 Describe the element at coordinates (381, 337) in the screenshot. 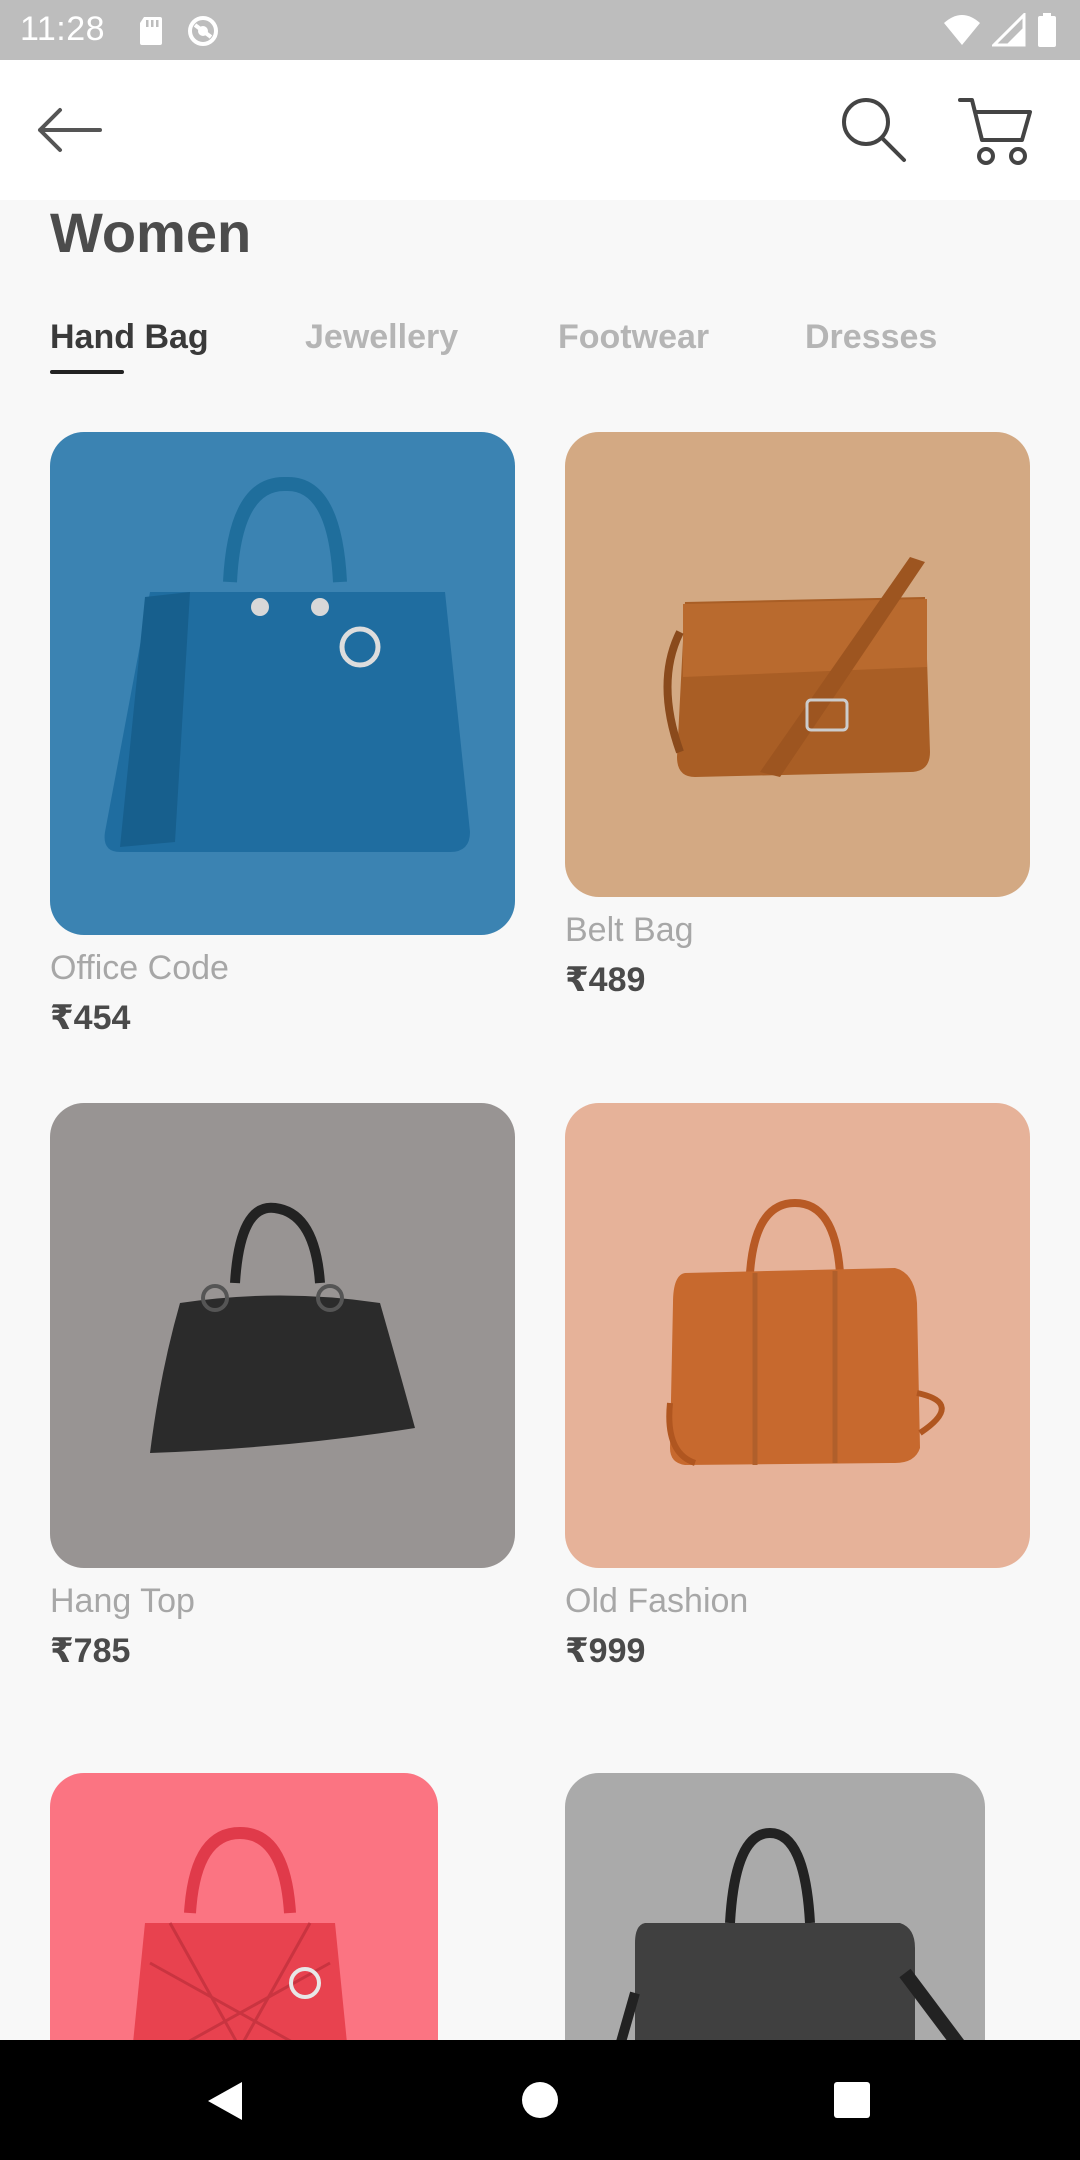

I see `tab-jewellery: Jewellery` at that location.